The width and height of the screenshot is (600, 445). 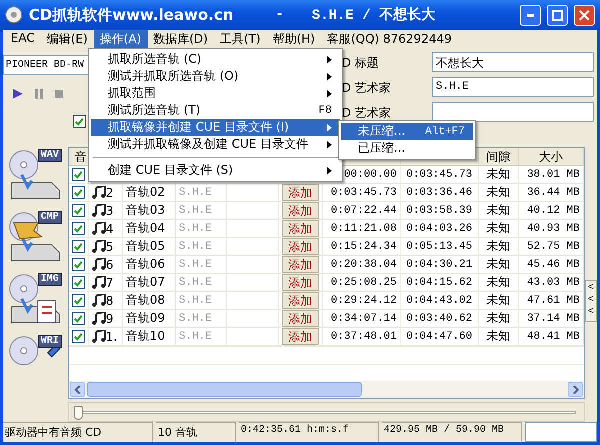 I want to click on play-icon, so click(x=18, y=94).